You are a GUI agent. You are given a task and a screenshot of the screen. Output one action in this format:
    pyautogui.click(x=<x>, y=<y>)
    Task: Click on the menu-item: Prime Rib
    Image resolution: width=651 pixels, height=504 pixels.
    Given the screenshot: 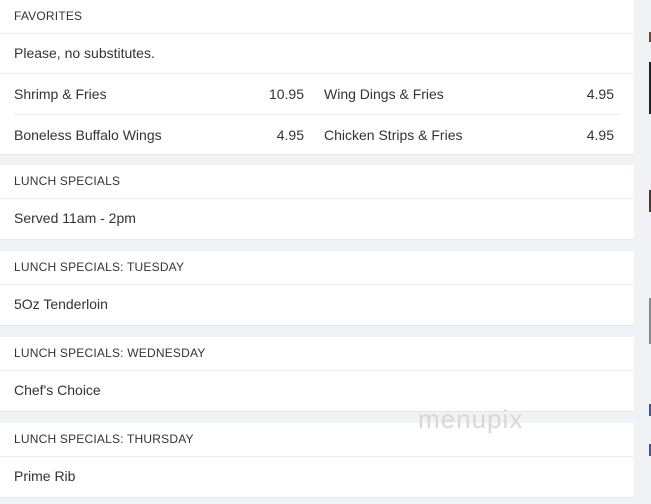 What is the action you would take?
    pyautogui.click(x=317, y=476)
    